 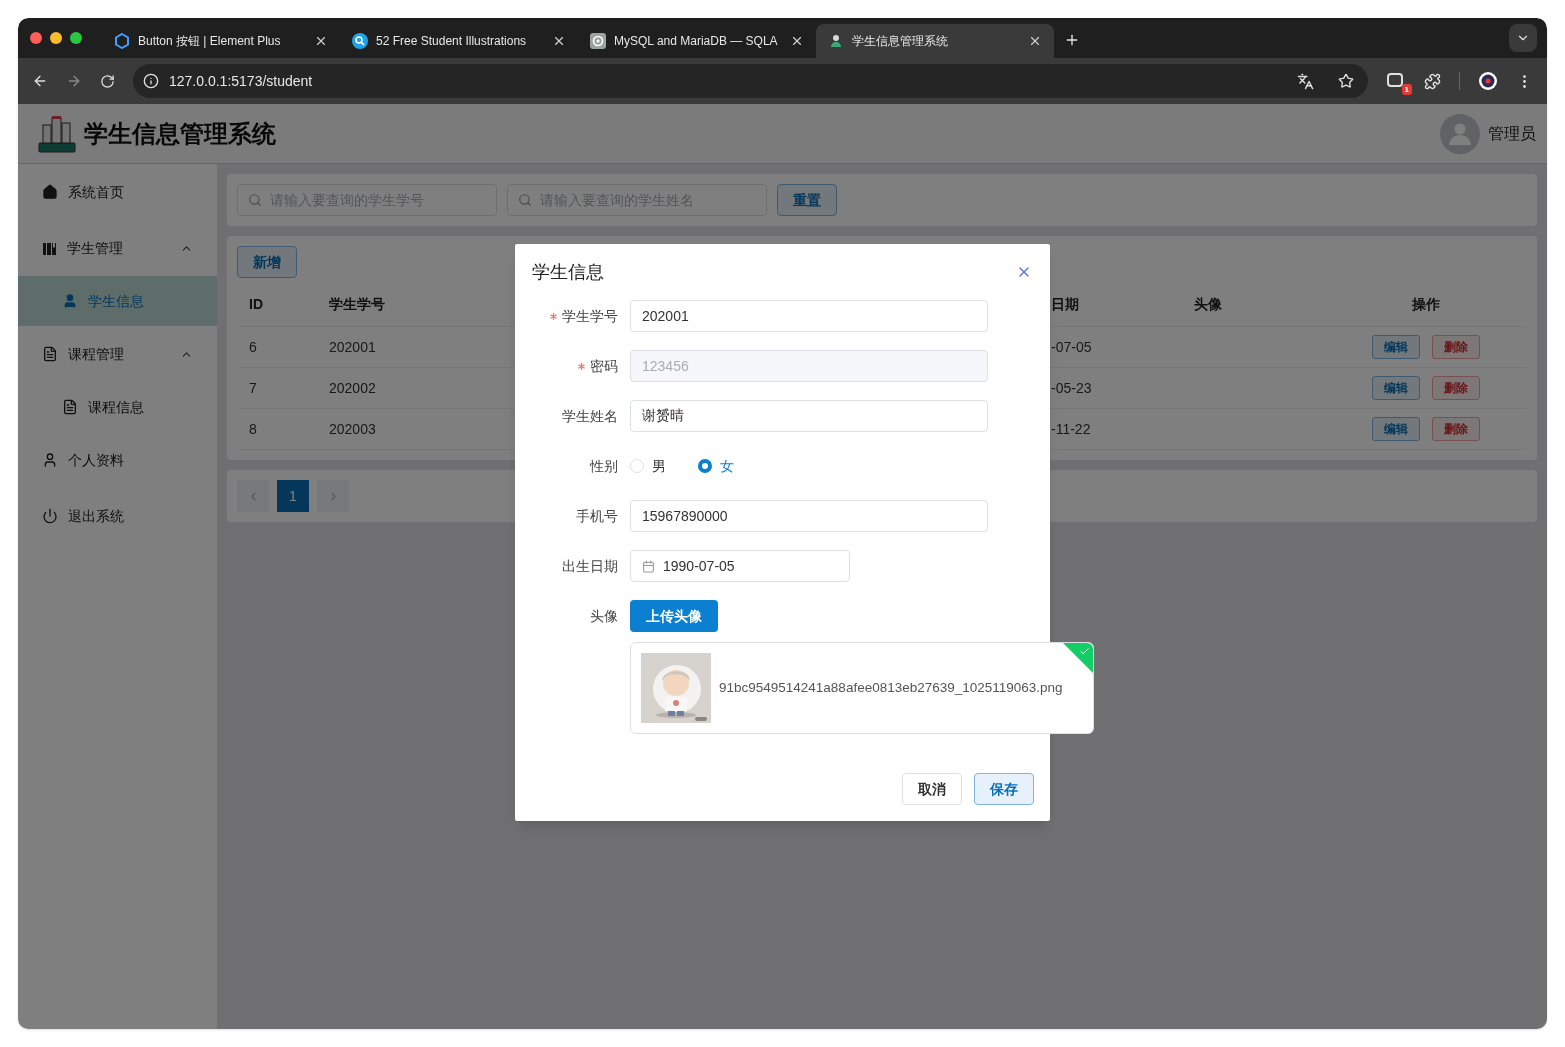 What do you see at coordinates (1071, 429) in the screenshot?
I see `table-cell: -11-22` at bounding box center [1071, 429].